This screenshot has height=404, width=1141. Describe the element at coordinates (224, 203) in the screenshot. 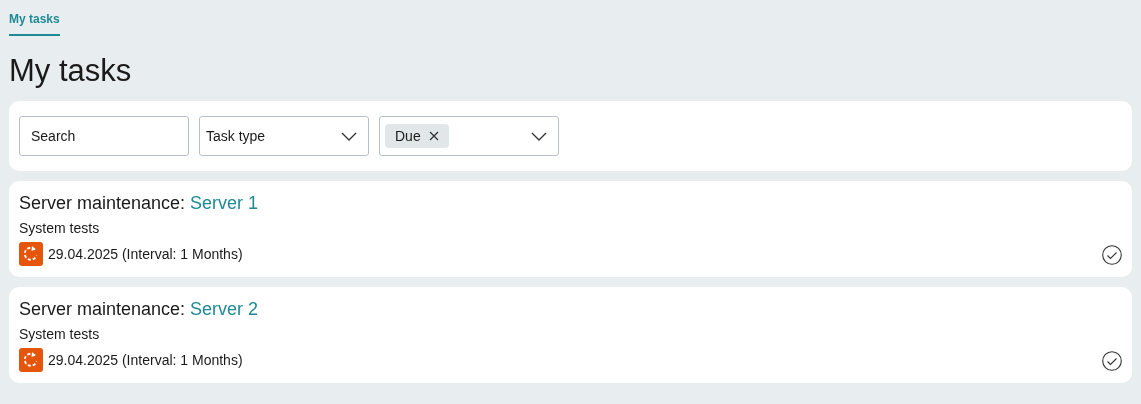

I see `server-link: Server 1` at that location.